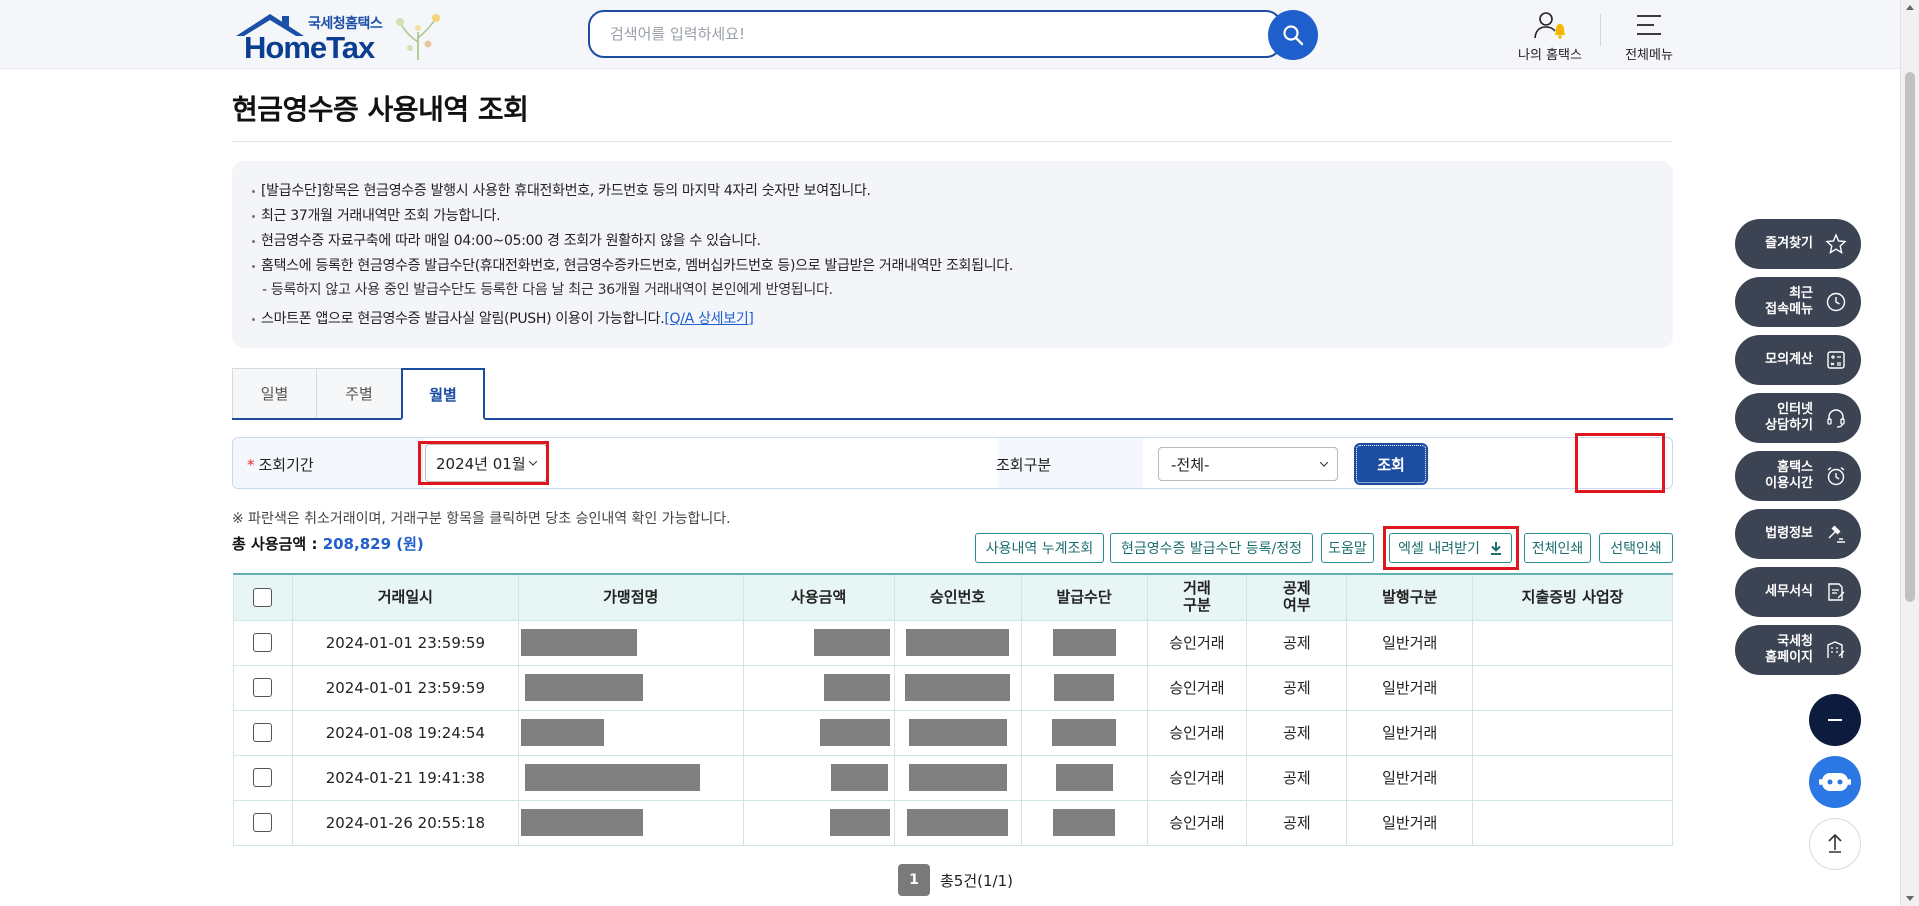 This screenshot has width=1919, height=906. I want to click on arrow-up-icon, so click(1835, 843).